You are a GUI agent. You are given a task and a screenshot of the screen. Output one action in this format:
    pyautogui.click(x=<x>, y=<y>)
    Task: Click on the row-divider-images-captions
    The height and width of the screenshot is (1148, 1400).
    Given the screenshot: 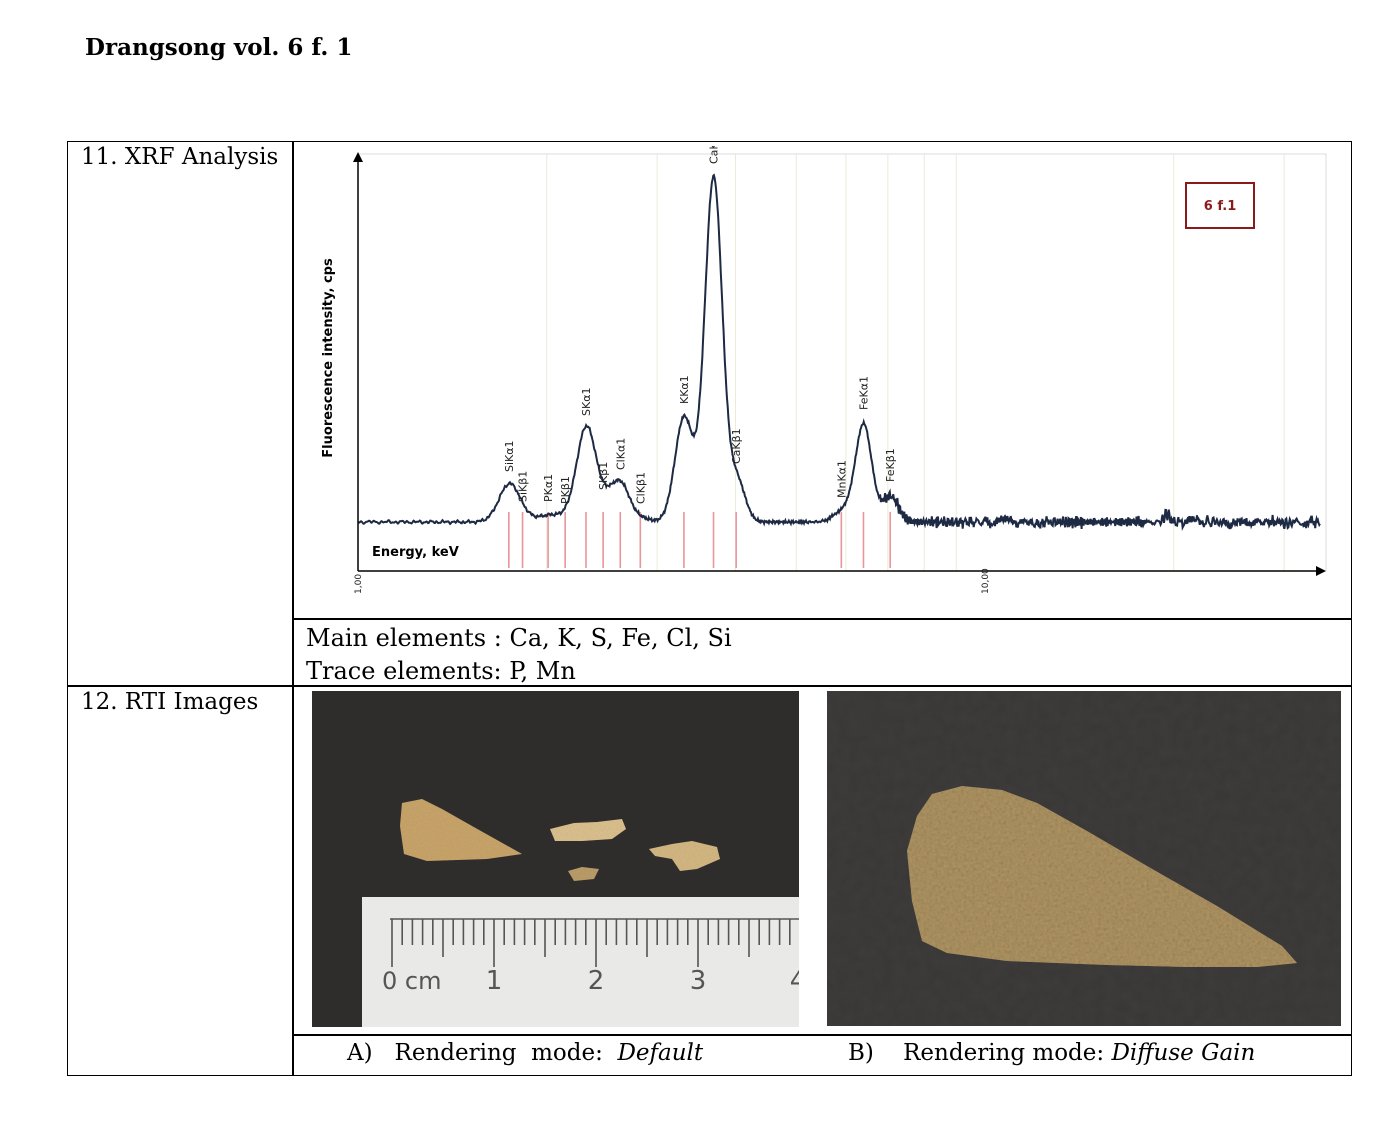 What is the action you would take?
    pyautogui.click(x=822, y=1035)
    